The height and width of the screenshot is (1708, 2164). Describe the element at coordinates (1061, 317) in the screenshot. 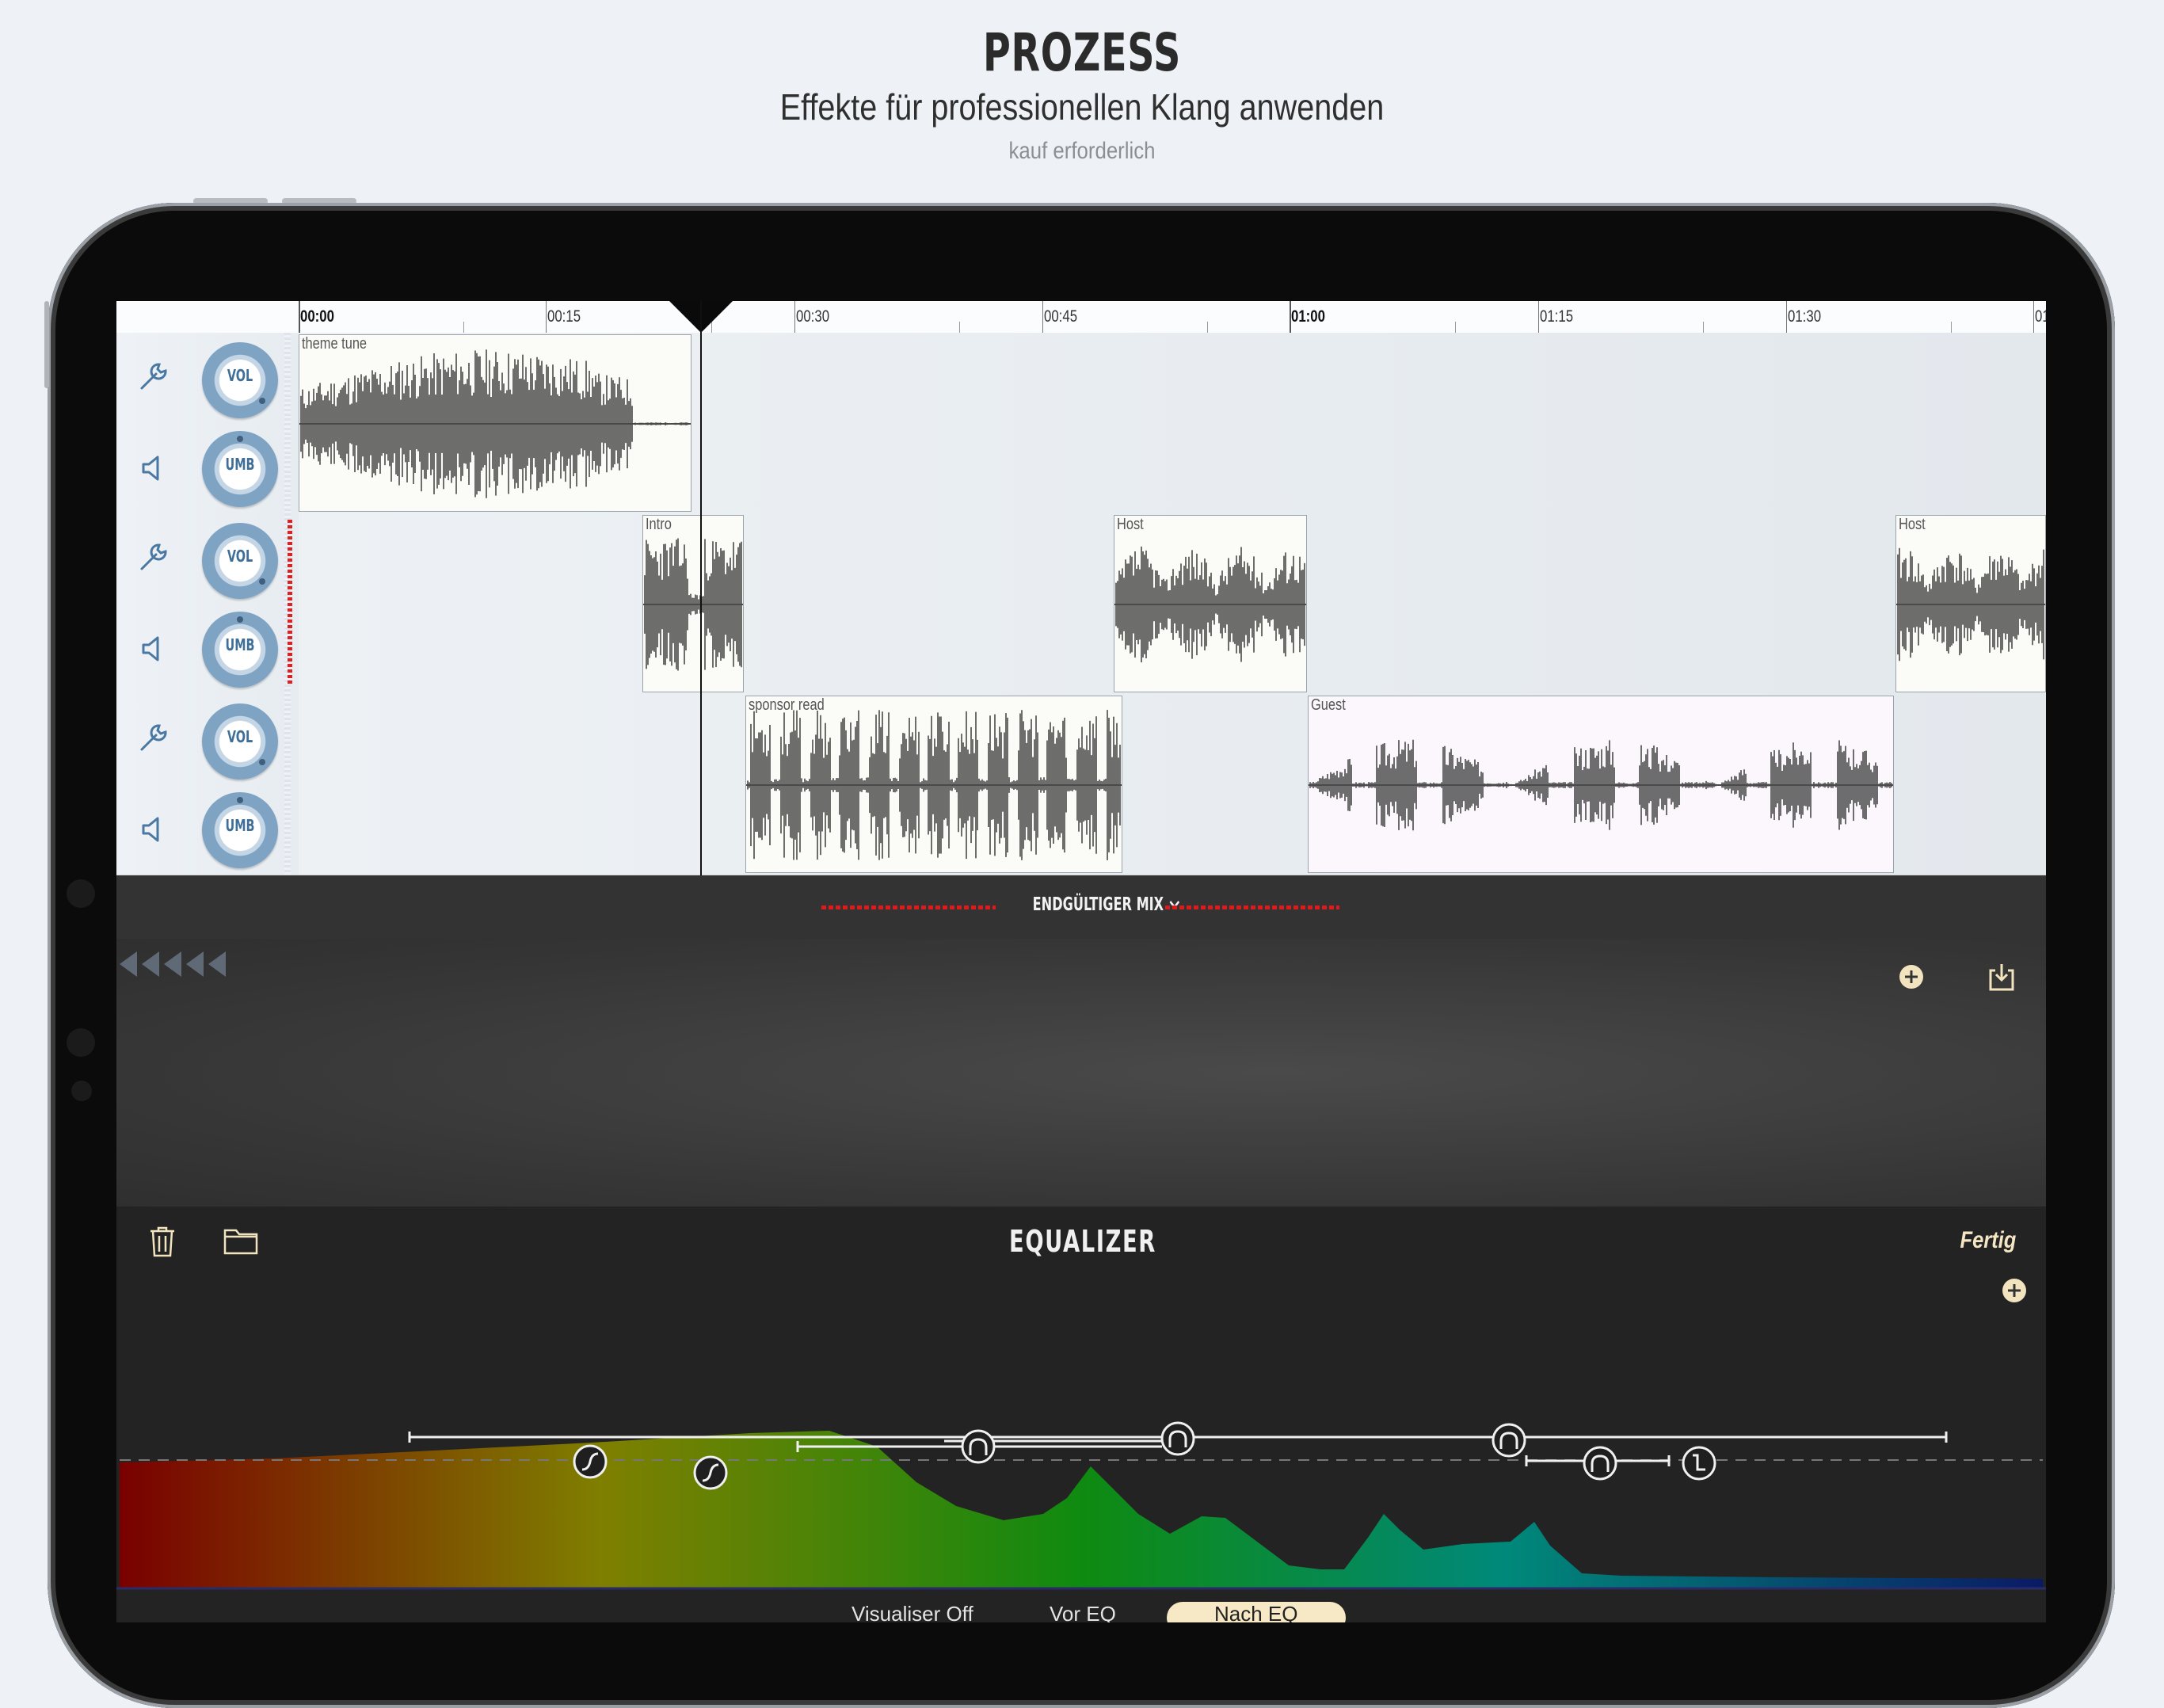

I see `tick-label: 00:45` at that location.